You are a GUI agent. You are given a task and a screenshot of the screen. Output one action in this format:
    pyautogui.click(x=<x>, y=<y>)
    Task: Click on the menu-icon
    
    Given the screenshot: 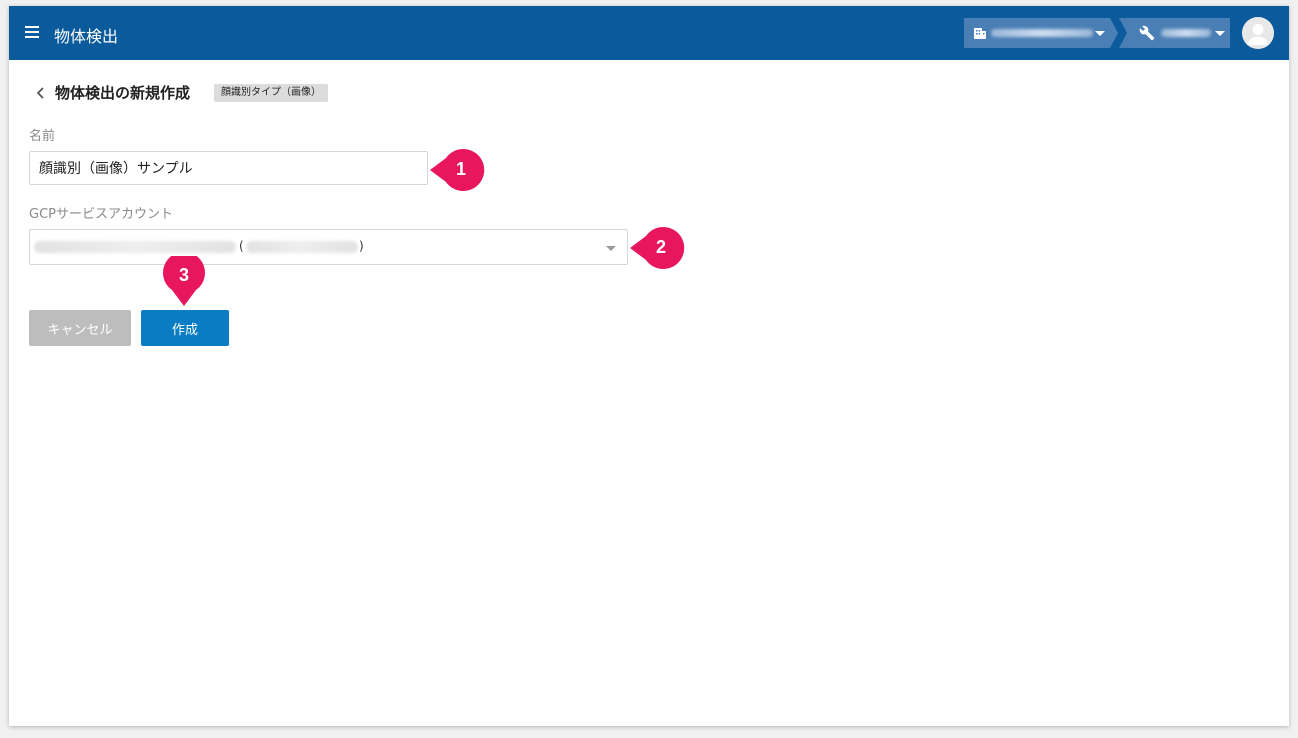 What is the action you would take?
    pyautogui.click(x=32, y=32)
    